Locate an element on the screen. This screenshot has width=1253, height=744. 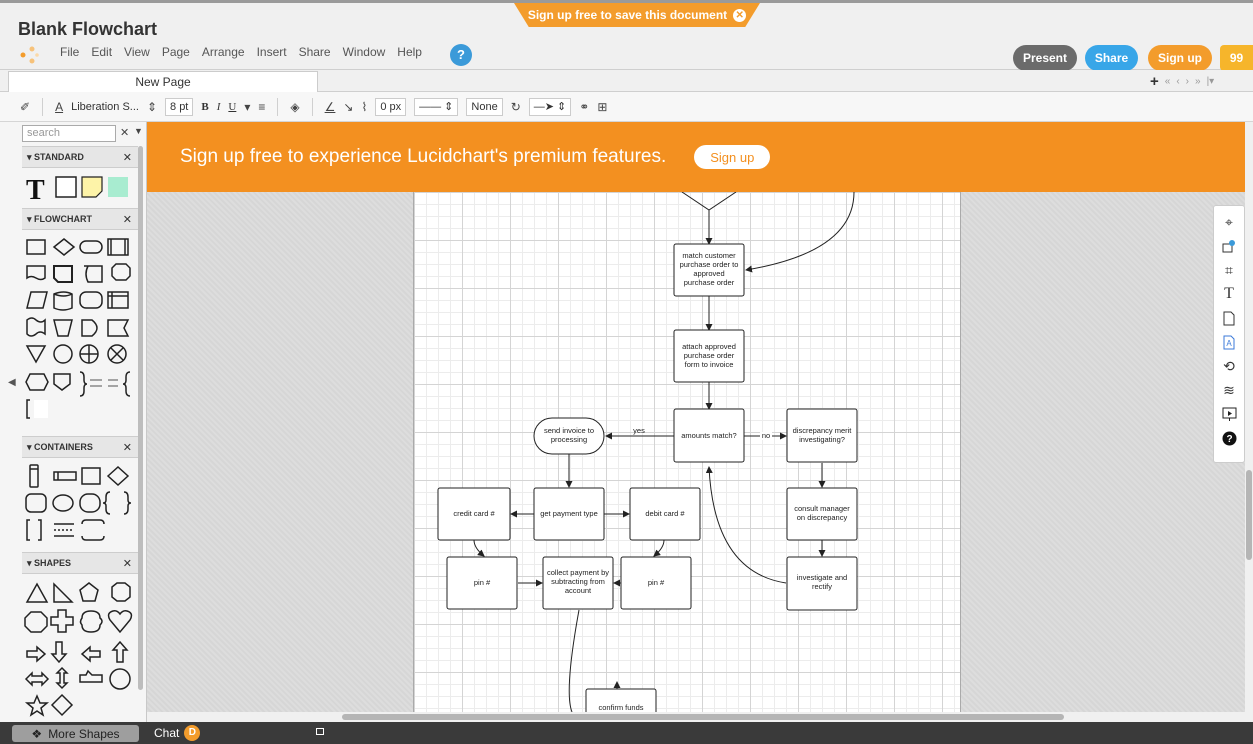
section-containers: ▾ CONTAINERS ✕ is located at coordinates (80, 447).